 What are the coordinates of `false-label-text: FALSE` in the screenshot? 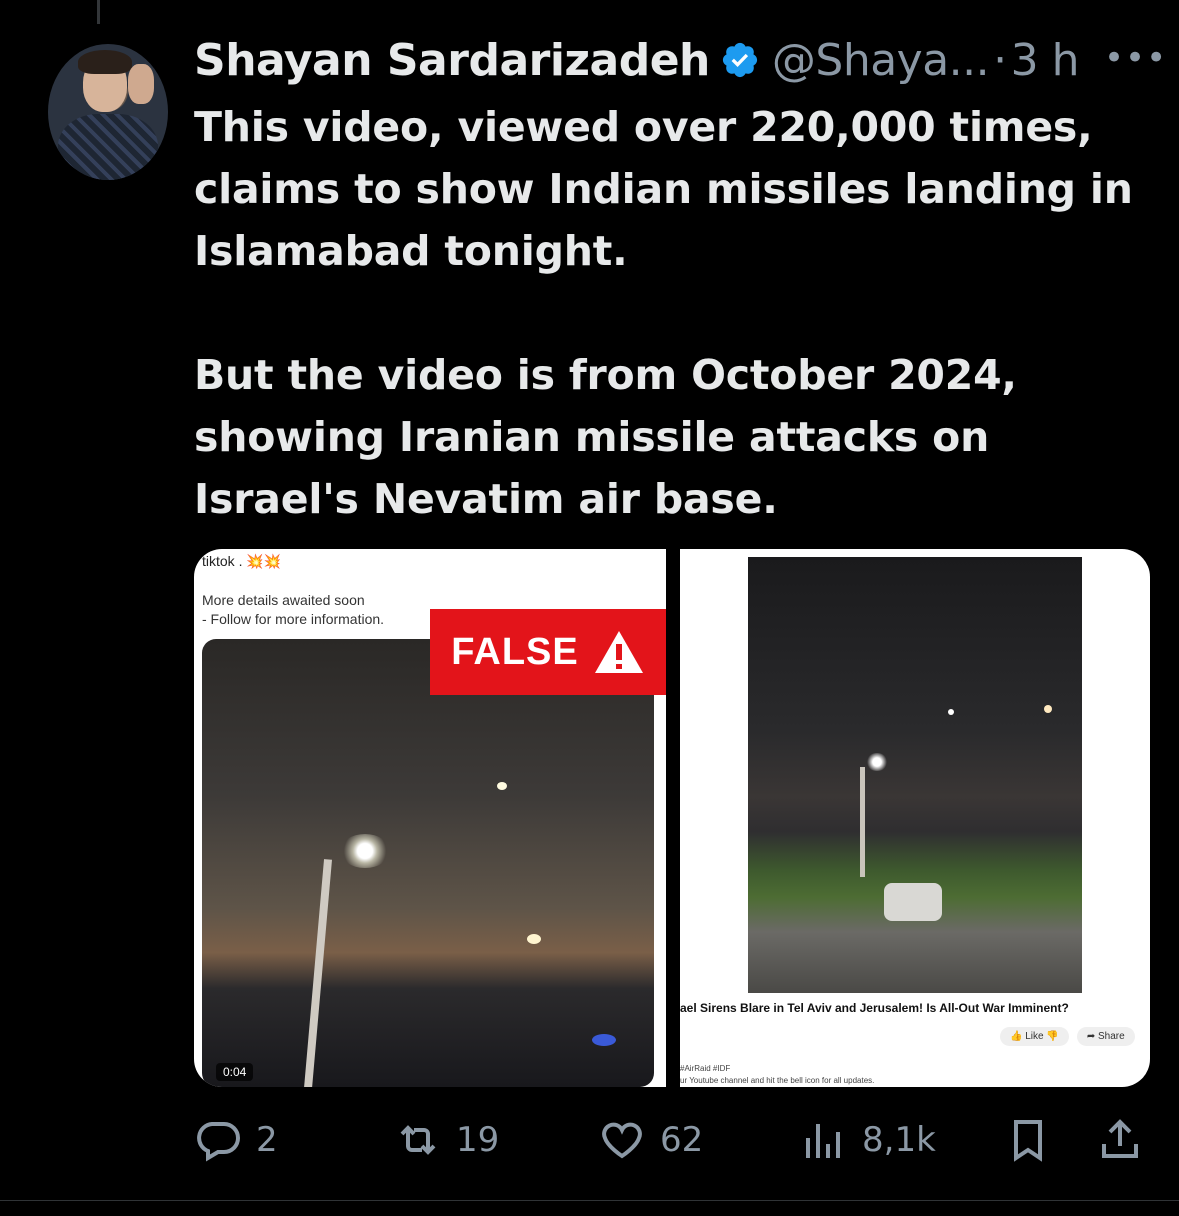 It's located at (515, 651).